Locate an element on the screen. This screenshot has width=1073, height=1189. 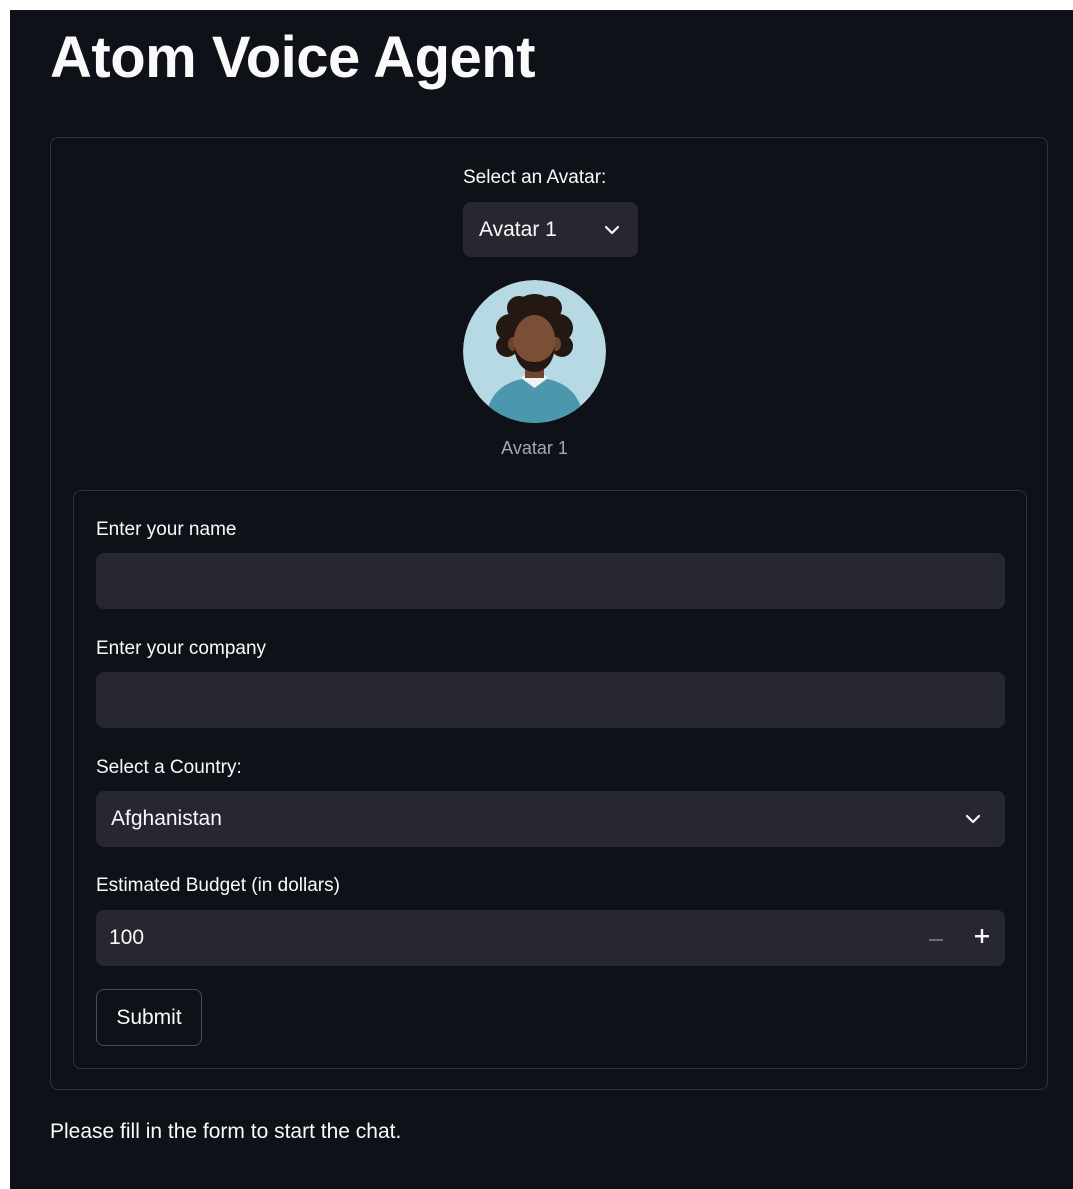
budget-increment-button is located at coordinates (982, 938).